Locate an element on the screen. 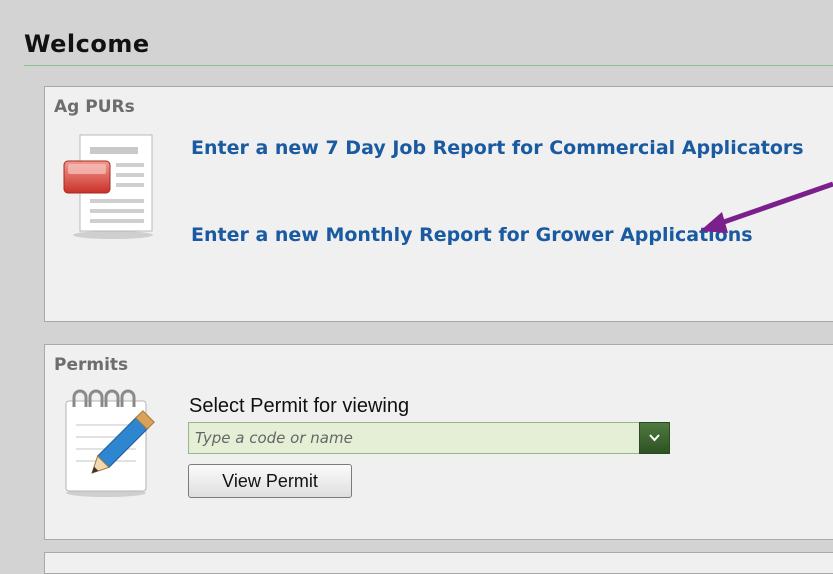 This screenshot has height=574, width=833. report-icon is located at coordinates (108, 186).